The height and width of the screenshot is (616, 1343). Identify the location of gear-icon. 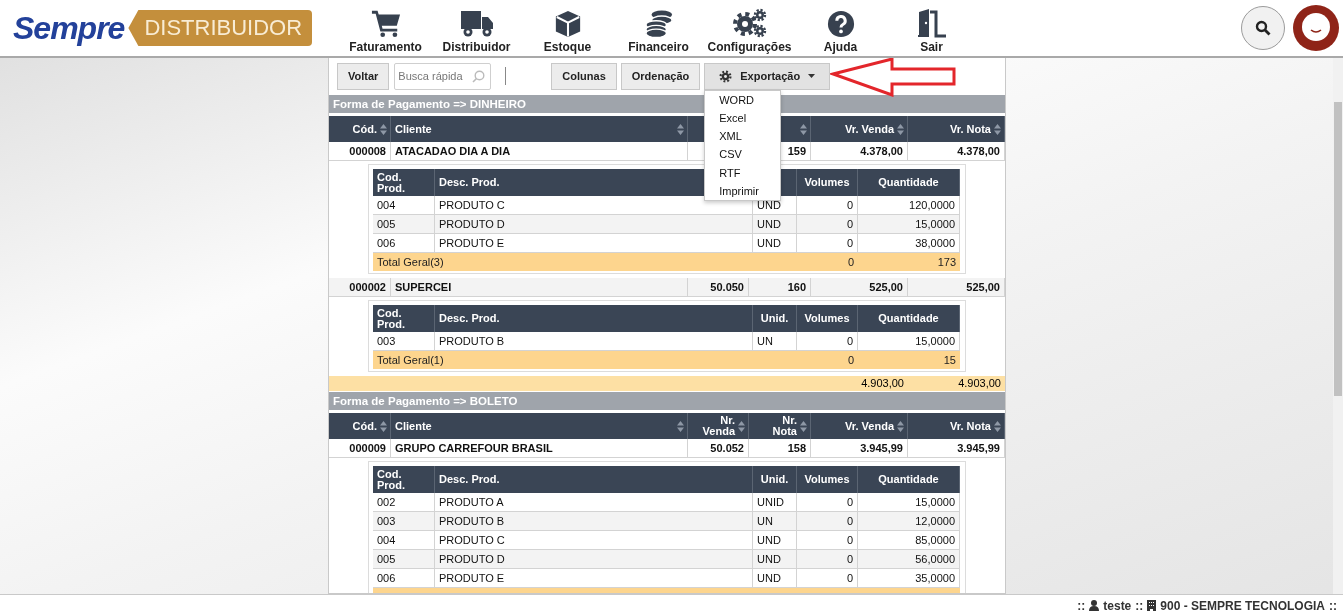
(726, 76).